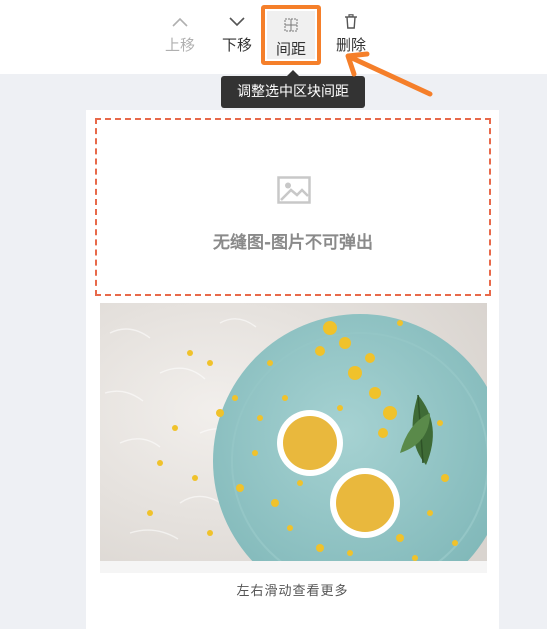 The height and width of the screenshot is (629, 547). I want to click on block-toolbar: 上移 下移 间距 删除, so click(273, 37).